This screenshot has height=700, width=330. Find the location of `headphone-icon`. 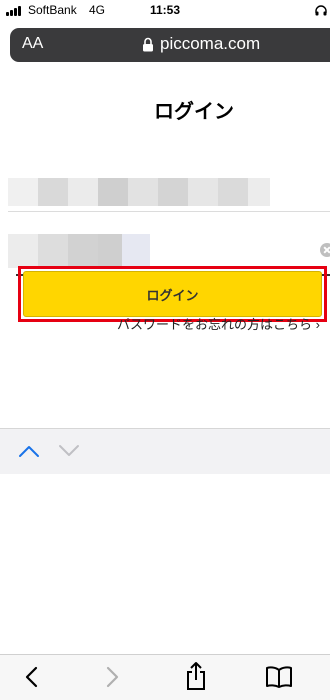

headphone-icon is located at coordinates (321, 10).